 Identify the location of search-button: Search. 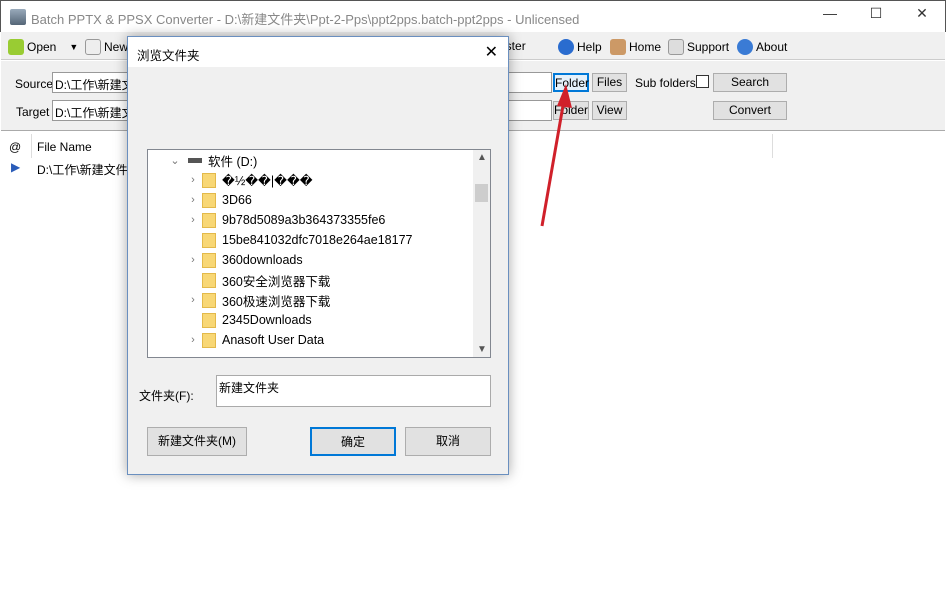
(750, 82).